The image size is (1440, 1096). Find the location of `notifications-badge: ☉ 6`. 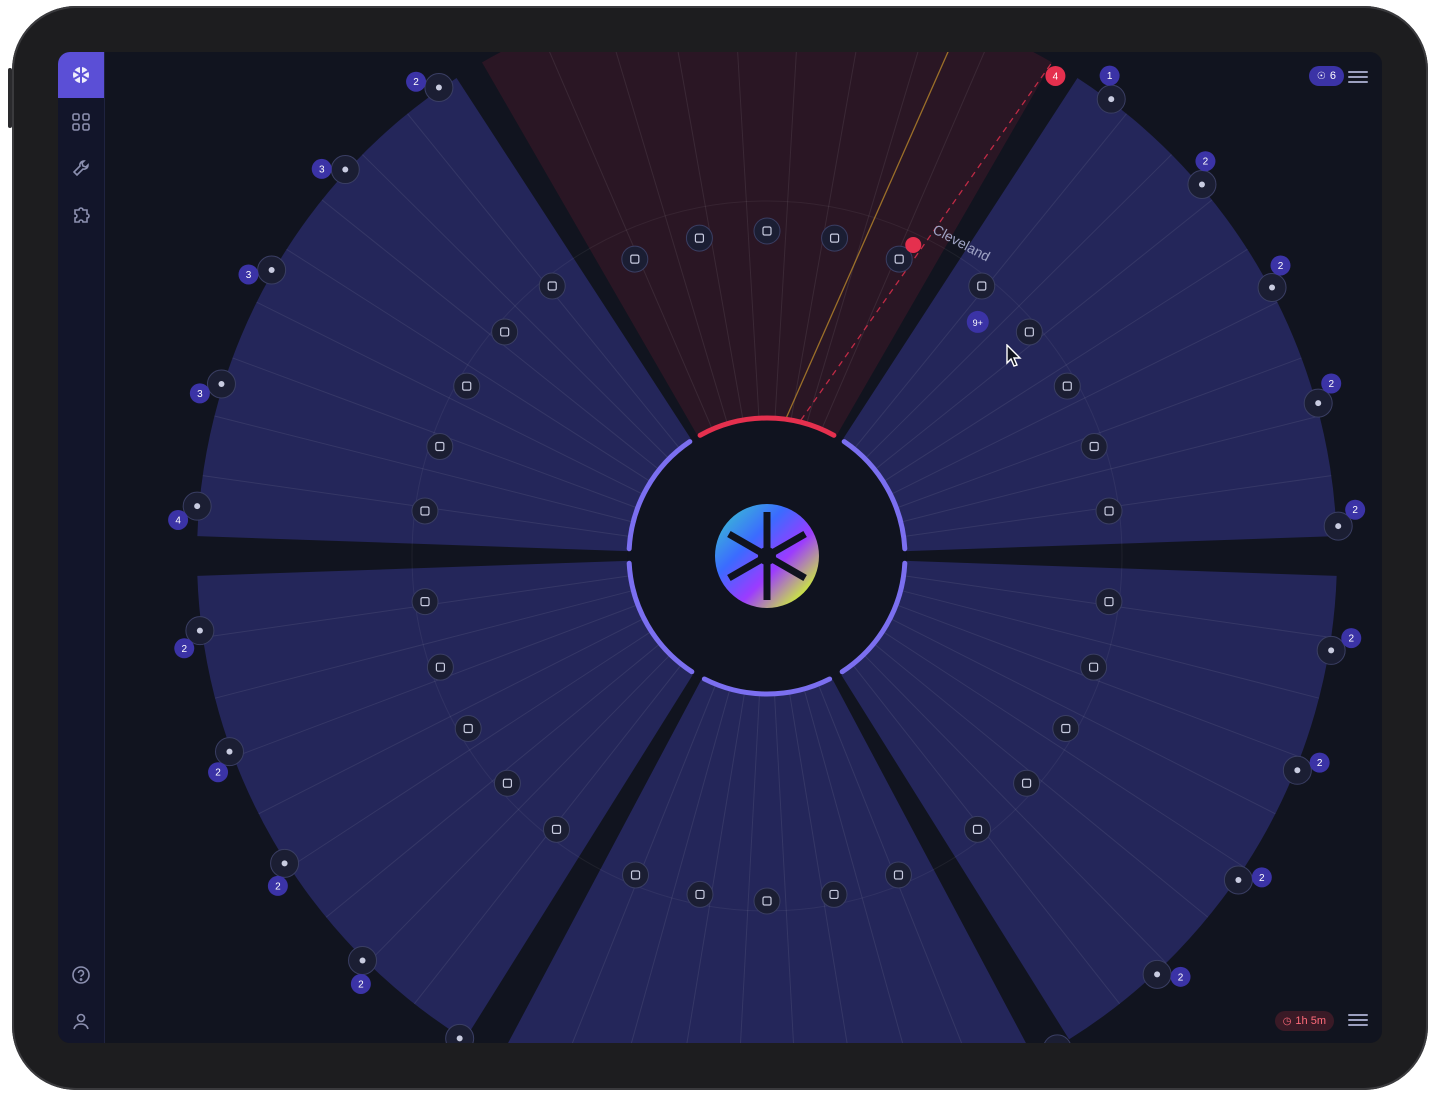

notifications-badge: ☉ 6 is located at coordinates (1326, 76).